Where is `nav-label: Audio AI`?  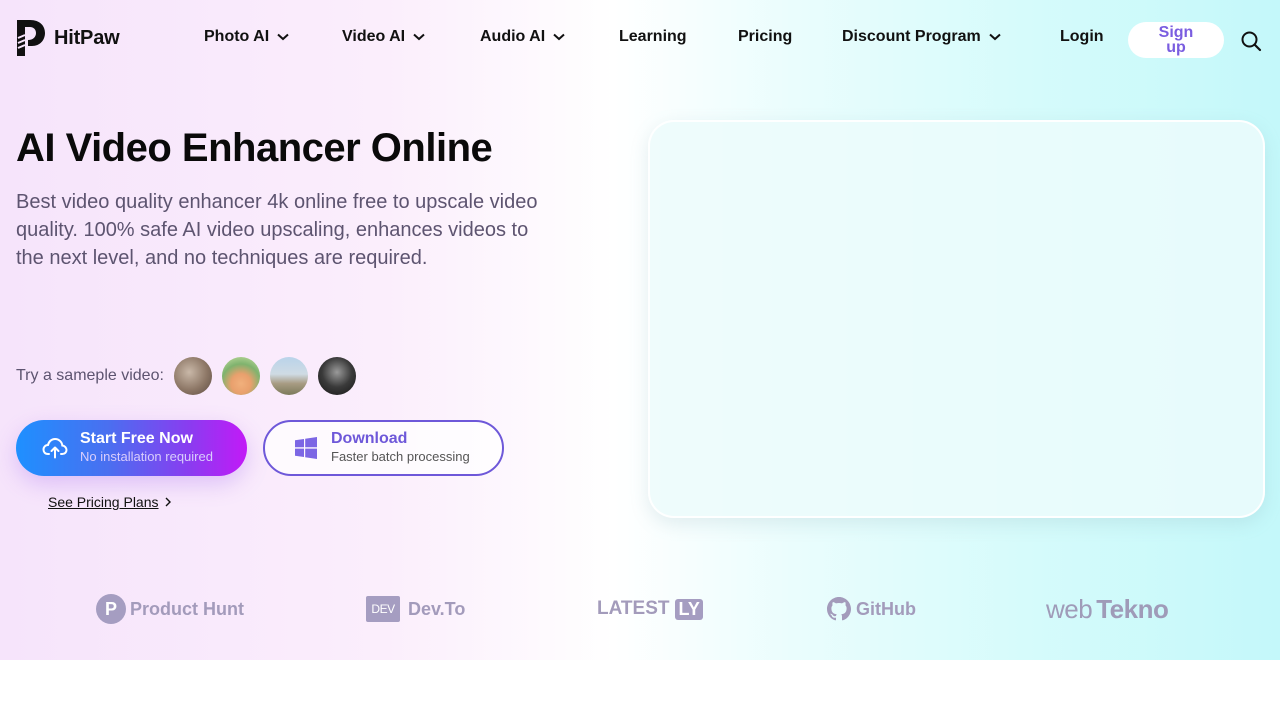
nav-label: Audio AI is located at coordinates (513, 36).